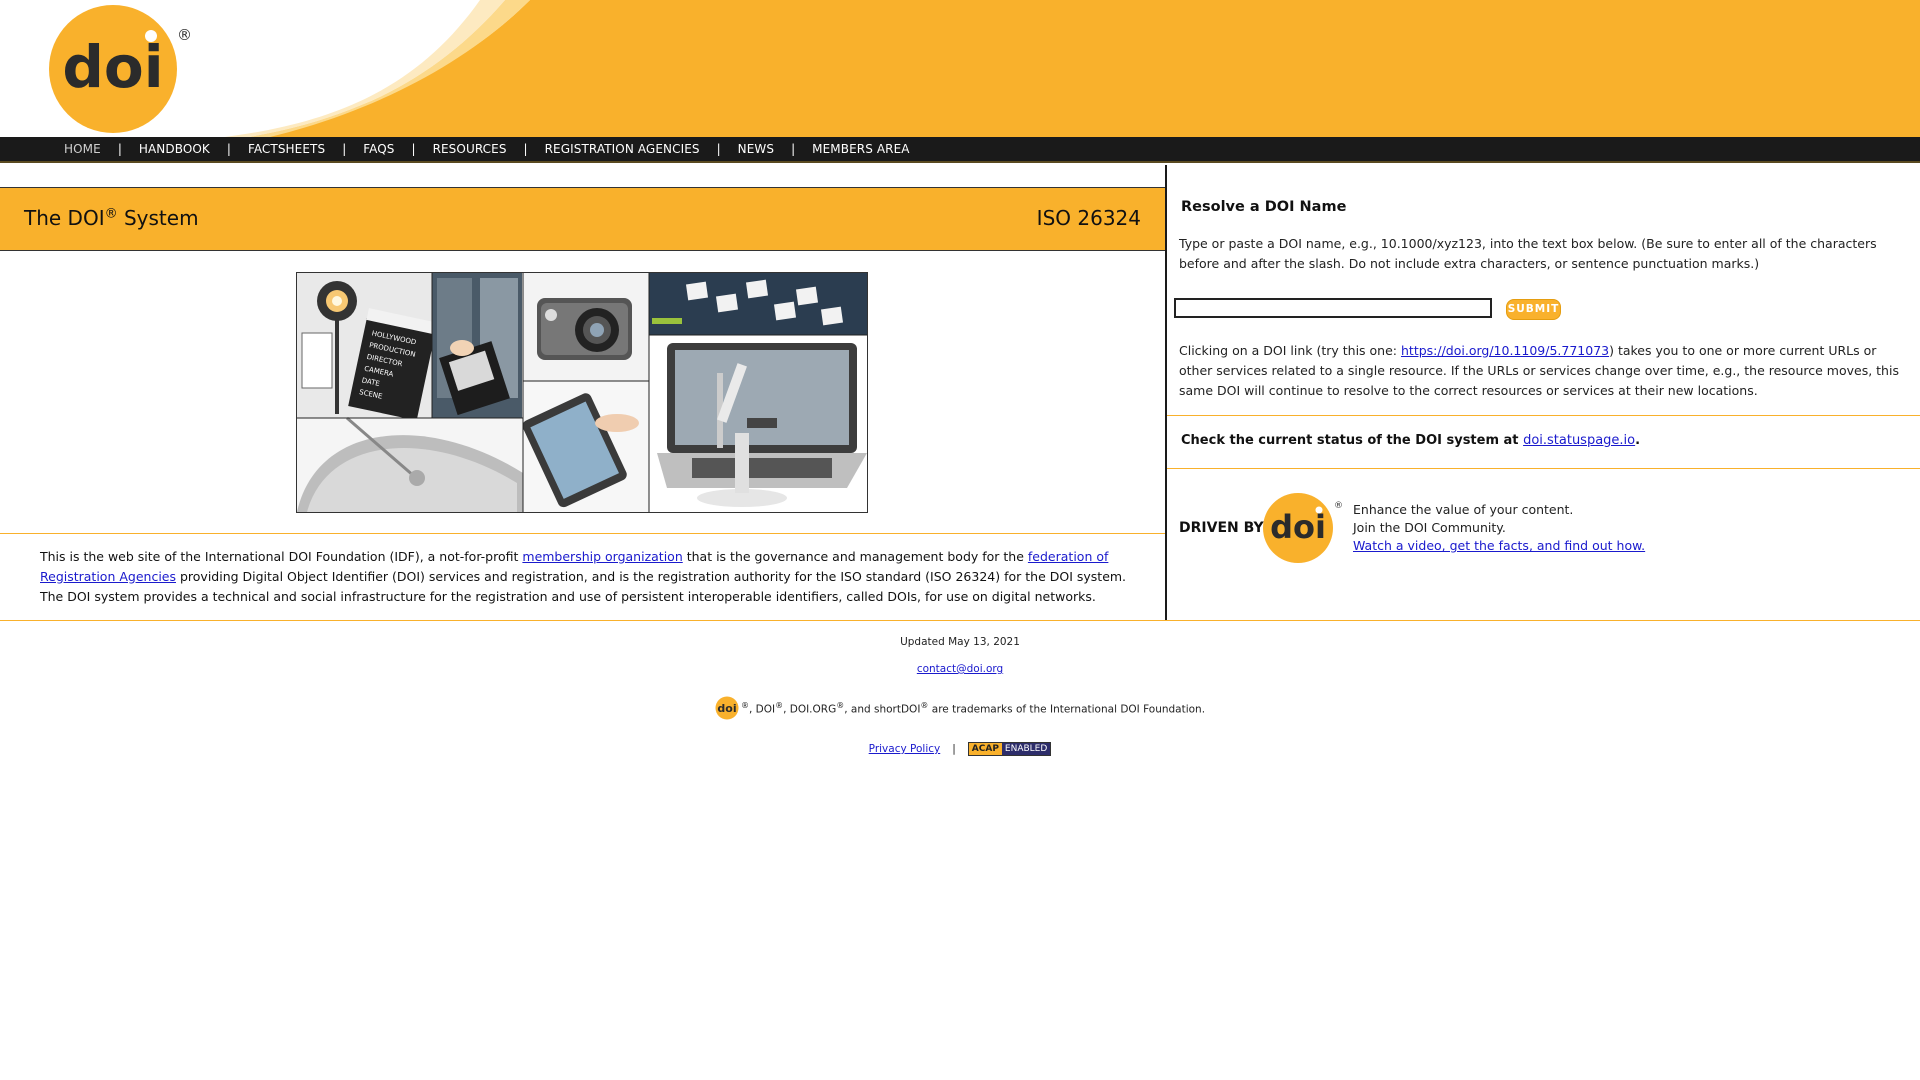 The height and width of the screenshot is (1080, 1920). Describe the element at coordinates (1543, 415) in the screenshot. I see `resolver-divider` at that location.